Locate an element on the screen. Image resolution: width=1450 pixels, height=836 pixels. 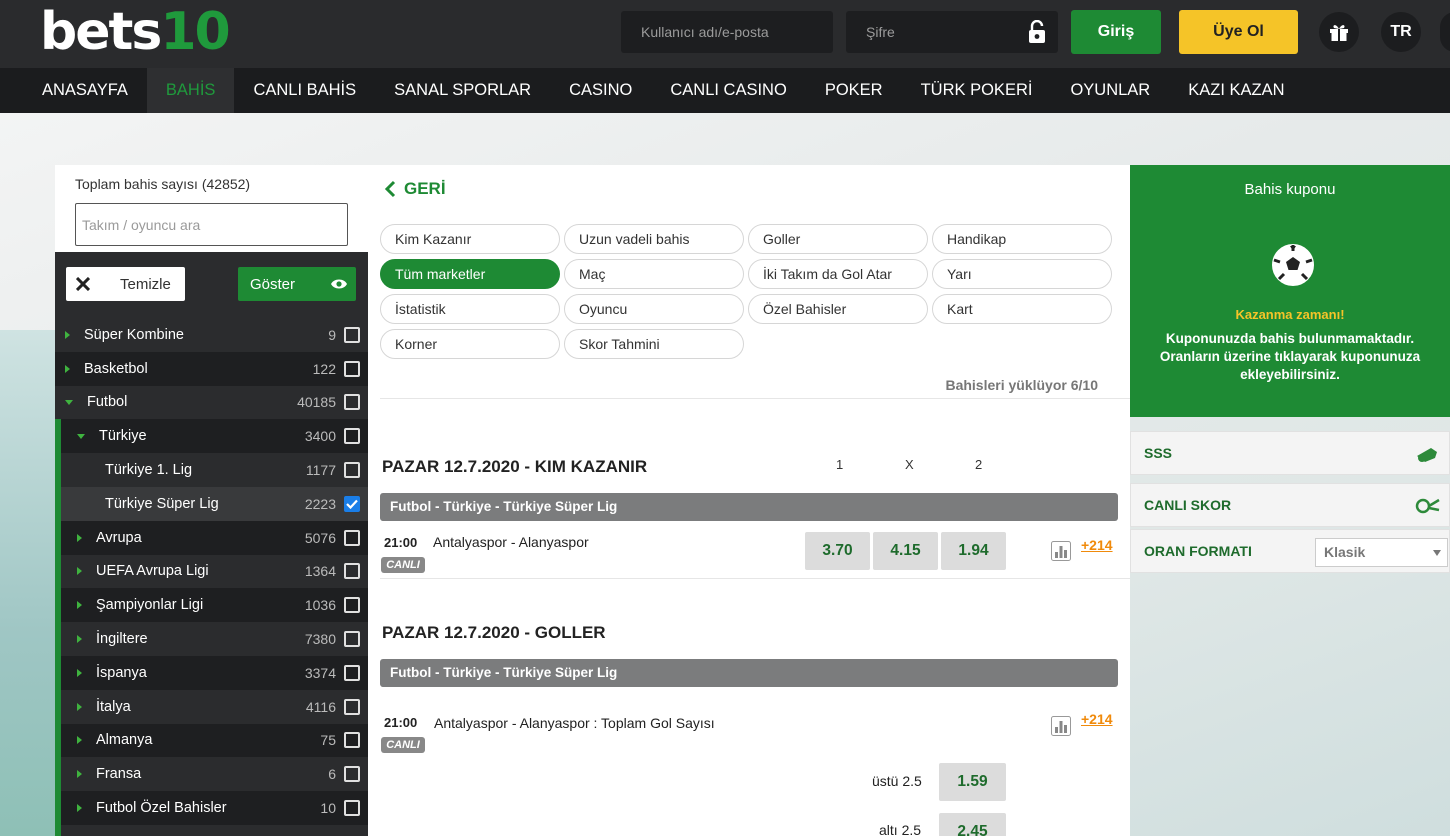
username-input is located at coordinates (727, 32).